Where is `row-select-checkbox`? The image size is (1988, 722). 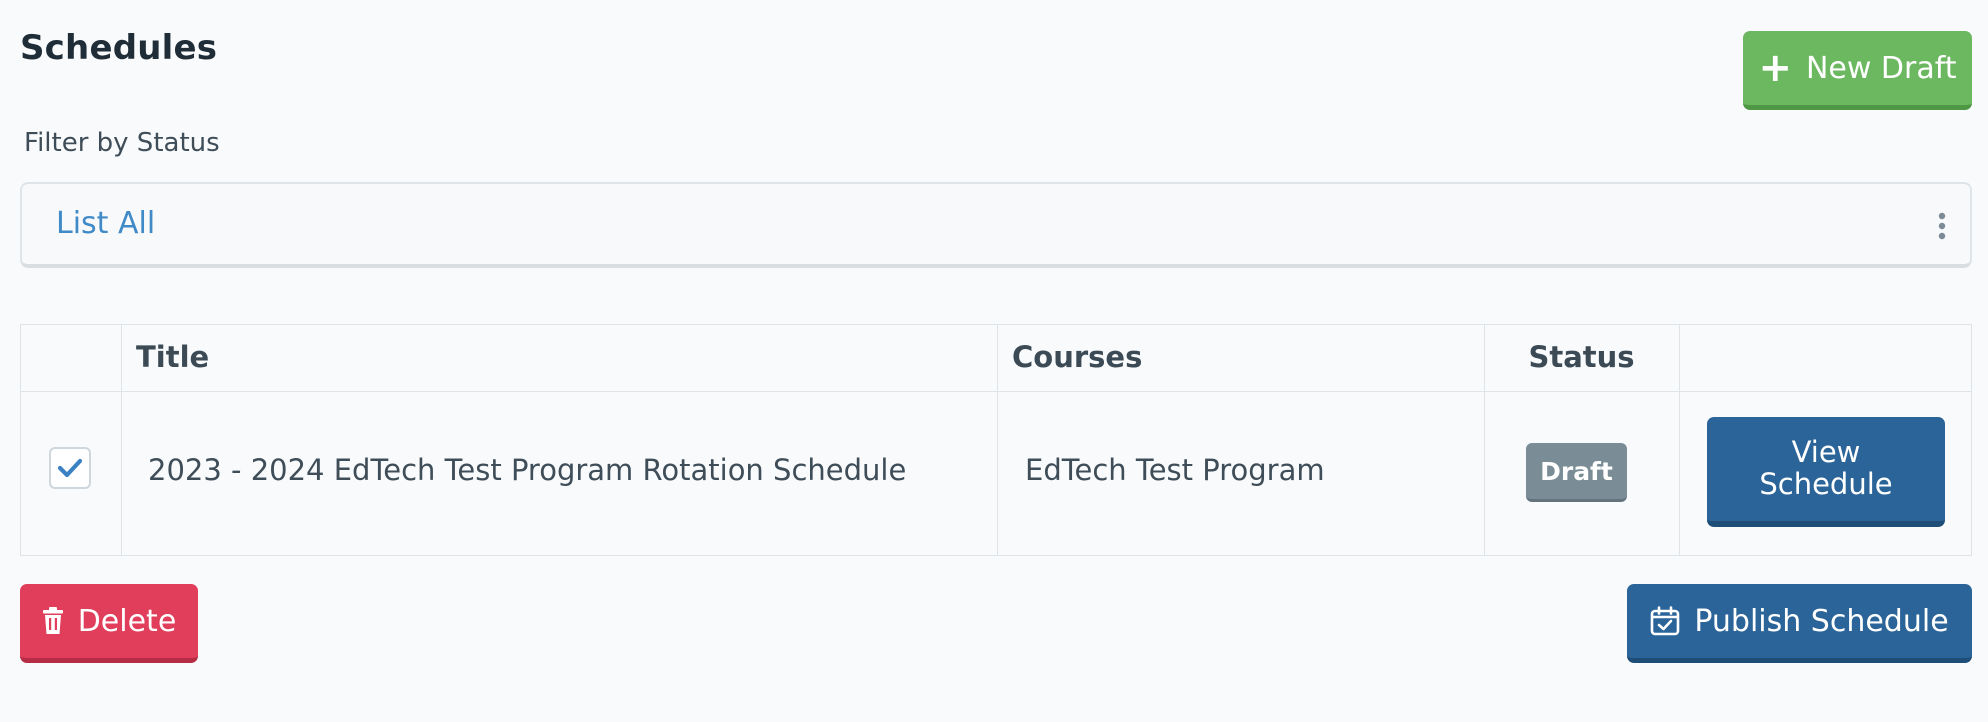
row-select-checkbox is located at coordinates (70, 468).